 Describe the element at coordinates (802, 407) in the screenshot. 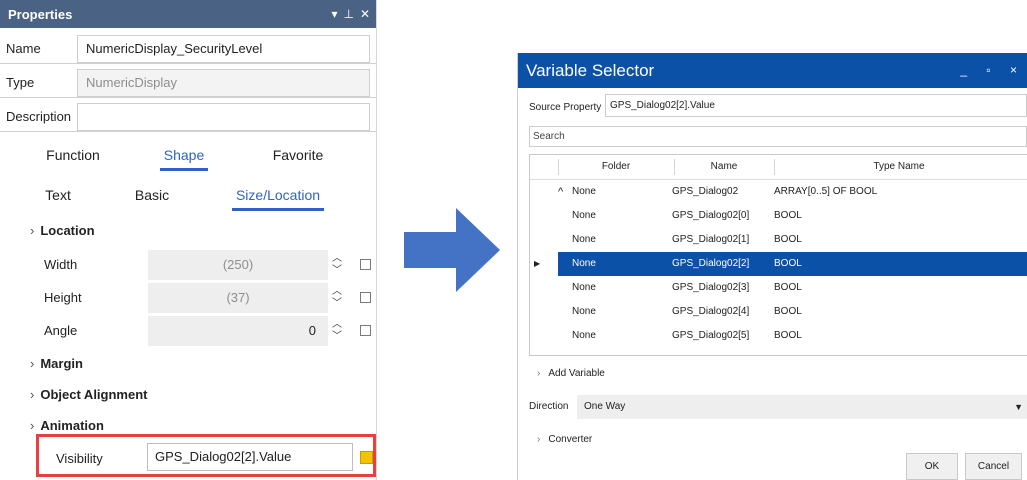

I see `direction-select: One Way ▼` at that location.